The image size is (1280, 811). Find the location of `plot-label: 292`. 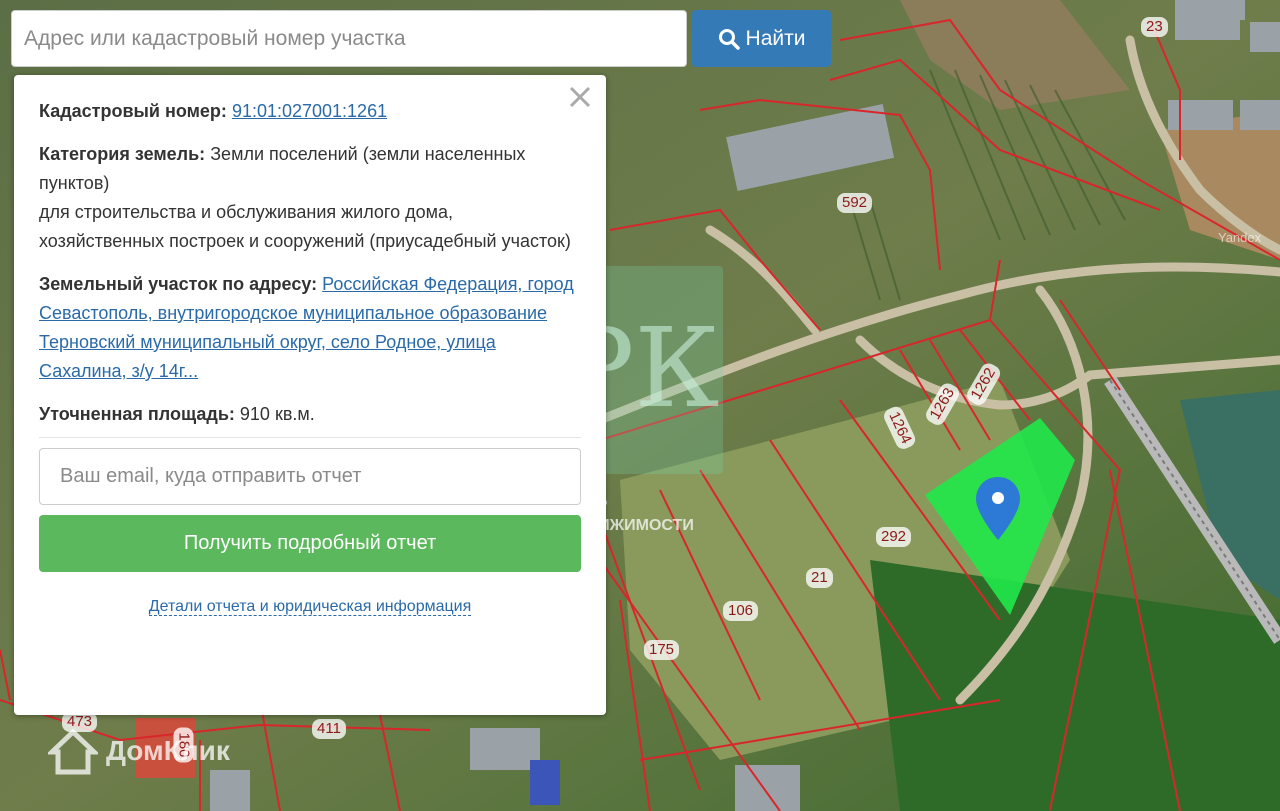

plot-label: 292 is located at coordinates (894, 537).